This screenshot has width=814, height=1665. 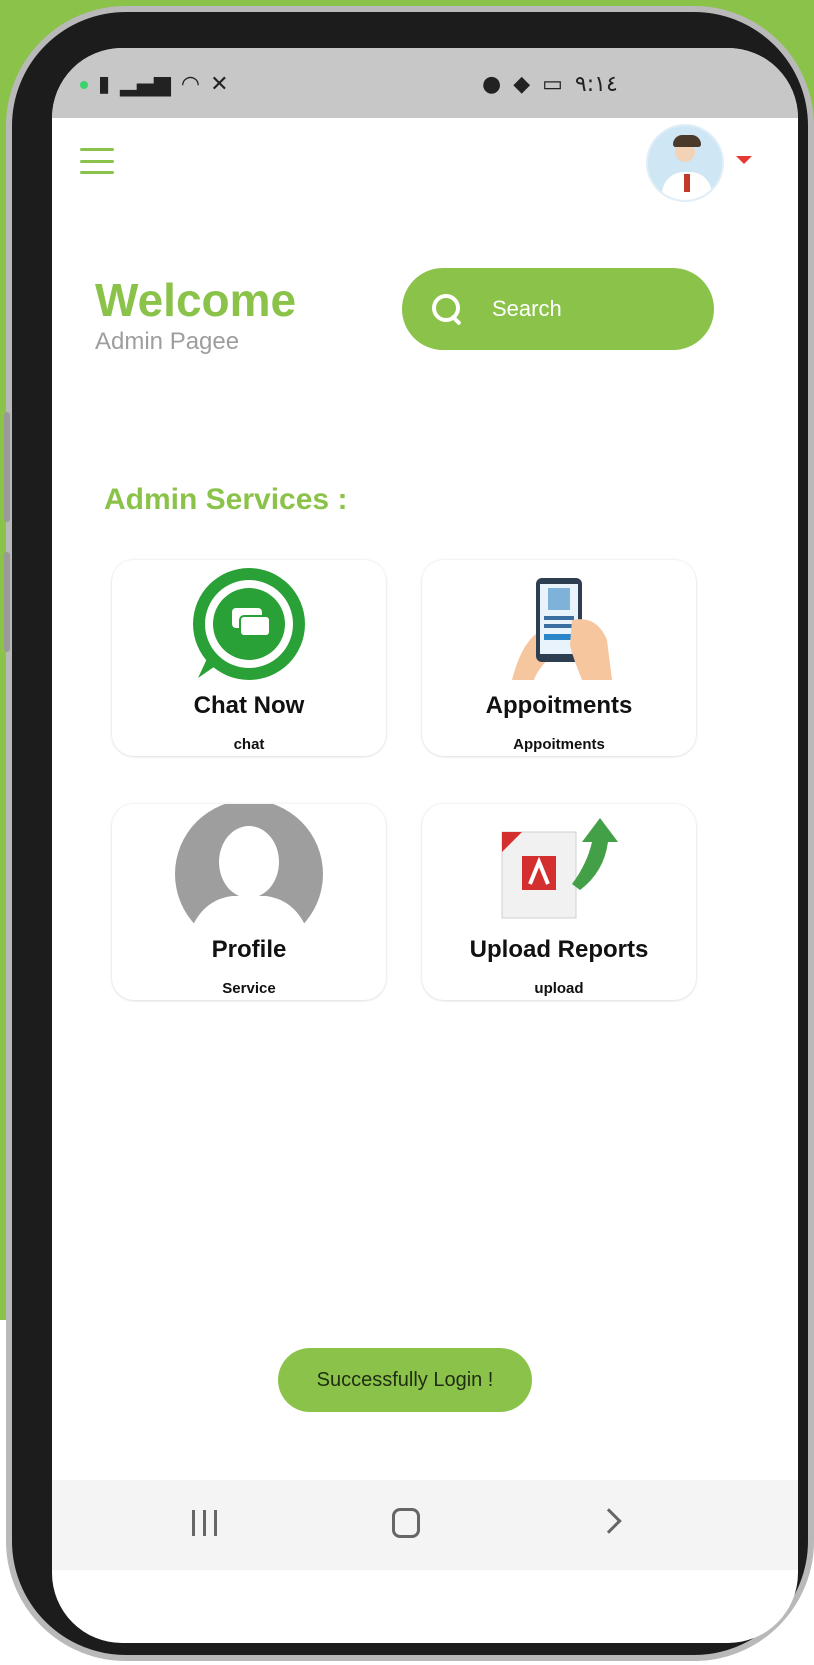 I want to click on card-subtitle: upload, so click(x=559, y=988).